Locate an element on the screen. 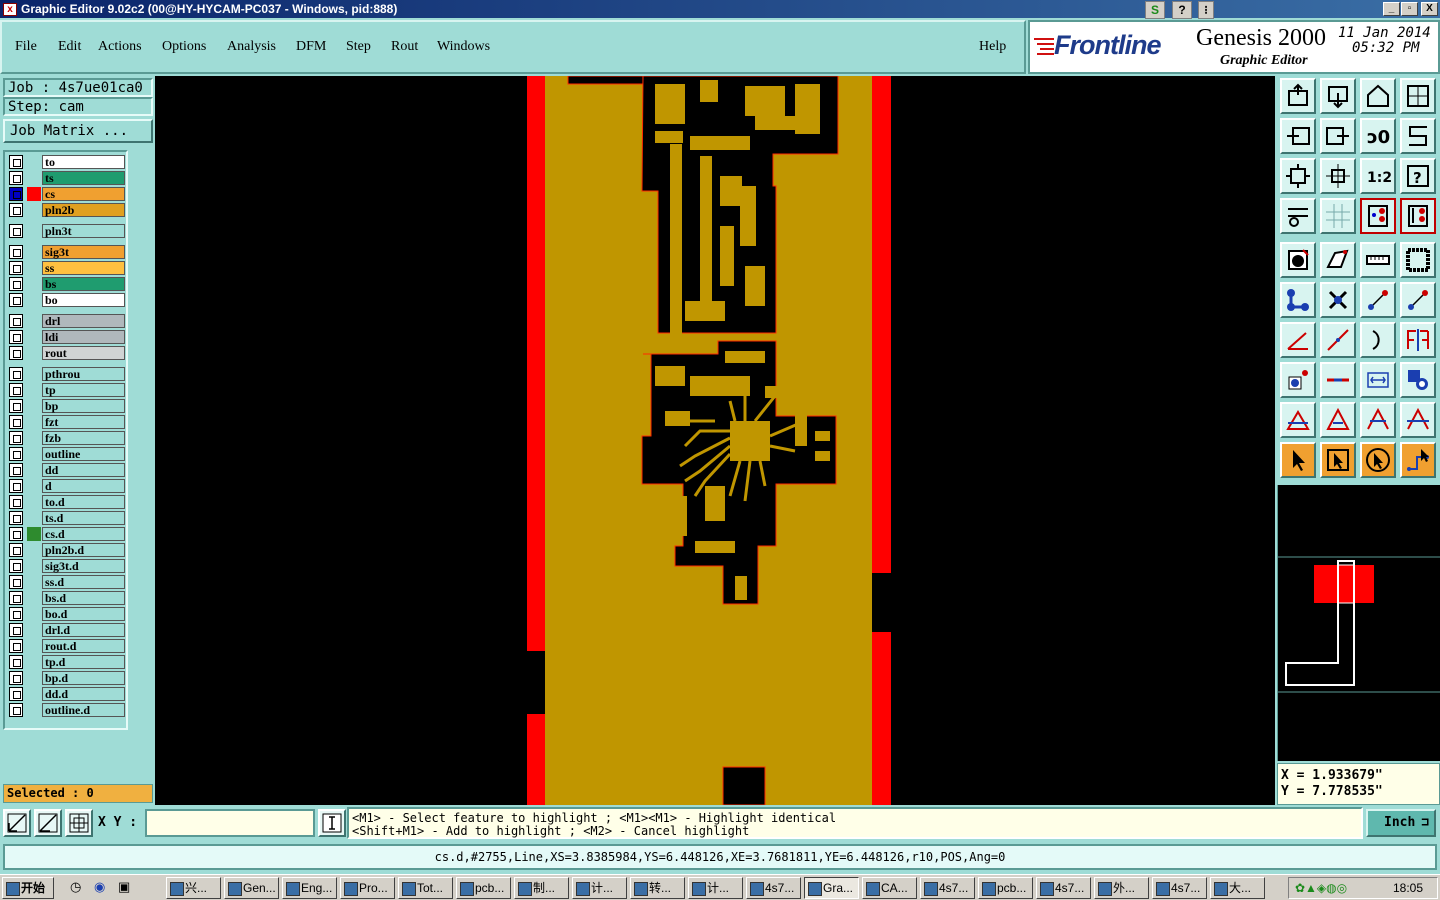  layer-name: fzt is located at coordinates (83, 422).